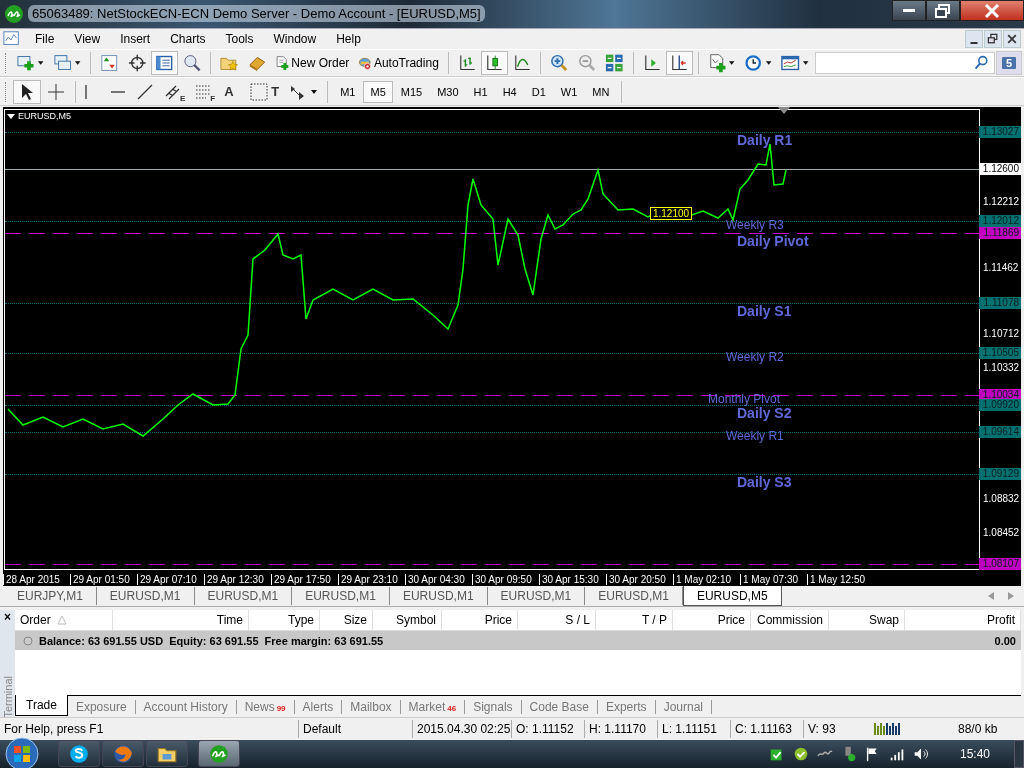  What do you see at coordinates (509, 91) in the screenshot?
I see `period-button: H4` at bounding box center [509, 91].